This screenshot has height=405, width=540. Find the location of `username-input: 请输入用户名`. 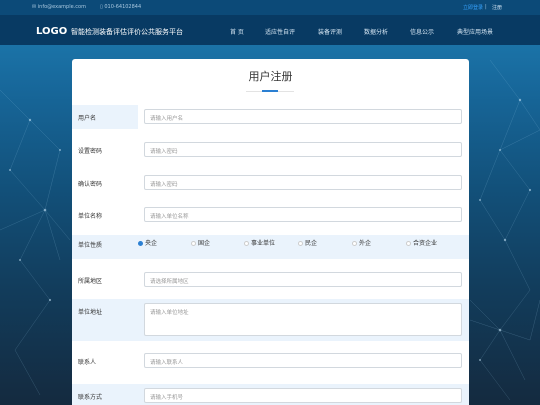

username-input: 请输入用户名 is located at coordinates (303, 116).